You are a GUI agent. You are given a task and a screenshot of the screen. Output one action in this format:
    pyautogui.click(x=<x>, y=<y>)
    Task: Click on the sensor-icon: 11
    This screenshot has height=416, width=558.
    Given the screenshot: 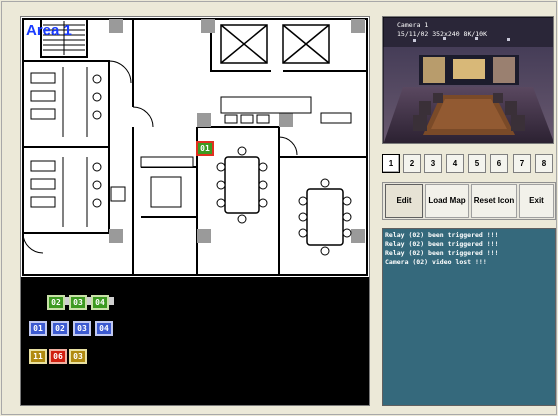 What is the action you would take?
    pyautogui.click(x=38, y=356)
    